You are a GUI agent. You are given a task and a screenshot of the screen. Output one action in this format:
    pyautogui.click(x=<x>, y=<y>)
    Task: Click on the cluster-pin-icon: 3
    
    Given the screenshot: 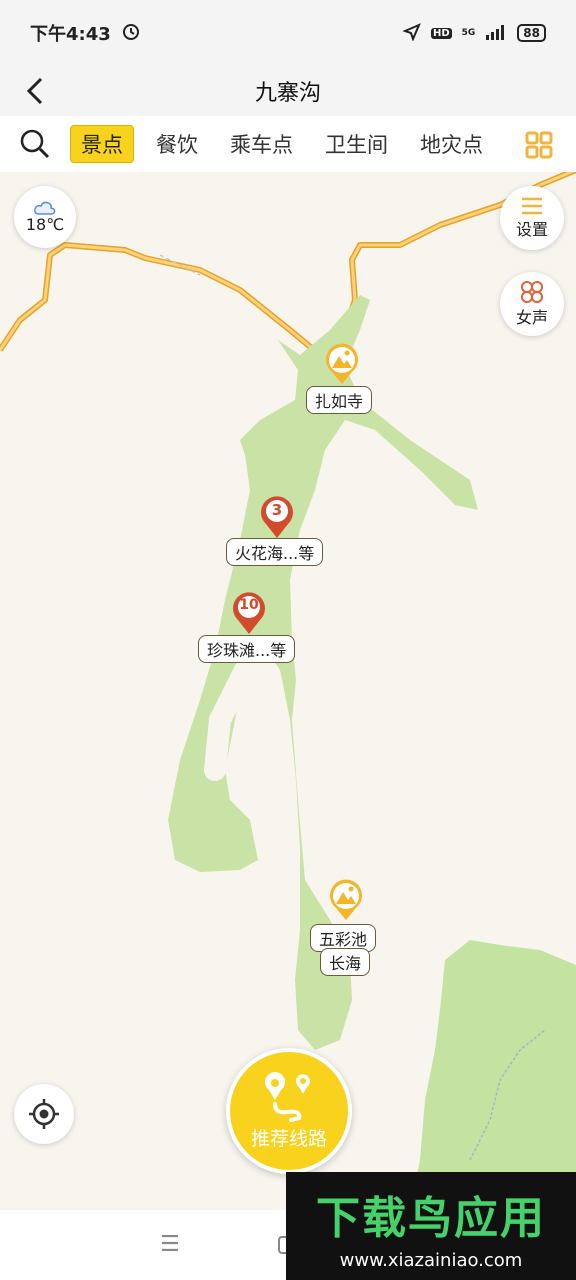 What is the action you would take?
    pyautogui.click(x=277, y=519)
    